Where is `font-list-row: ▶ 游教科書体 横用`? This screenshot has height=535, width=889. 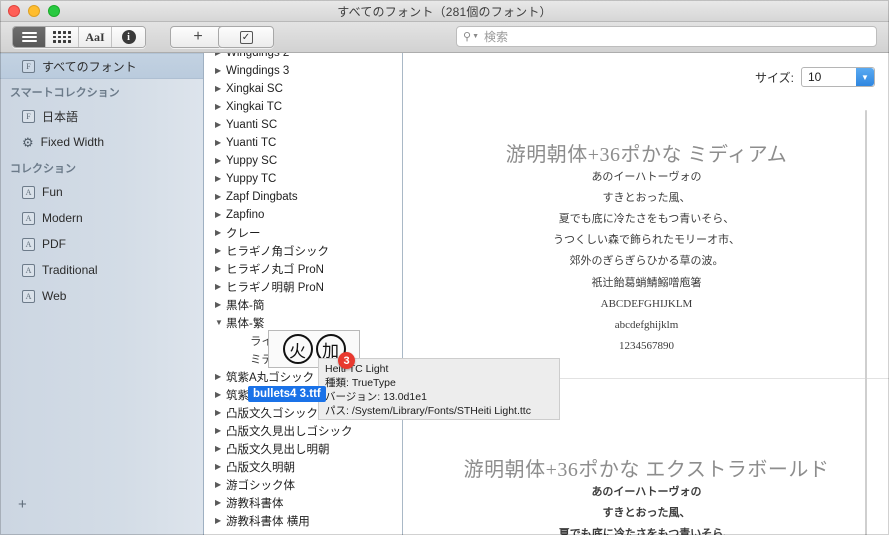
font-list-row: ▶ 游教科書体 横用 is located at coordinates (303, 521).